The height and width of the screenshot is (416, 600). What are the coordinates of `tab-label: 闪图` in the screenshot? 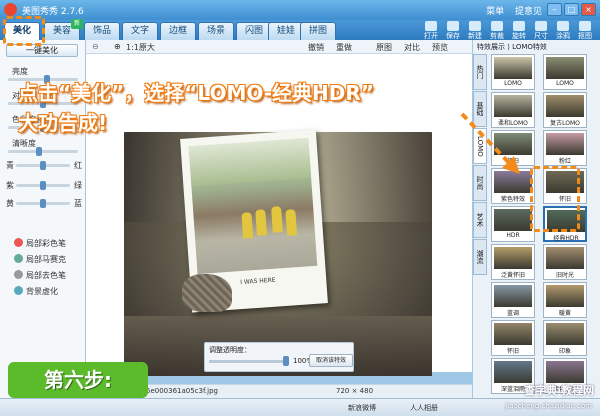 It's located at (253, 31).